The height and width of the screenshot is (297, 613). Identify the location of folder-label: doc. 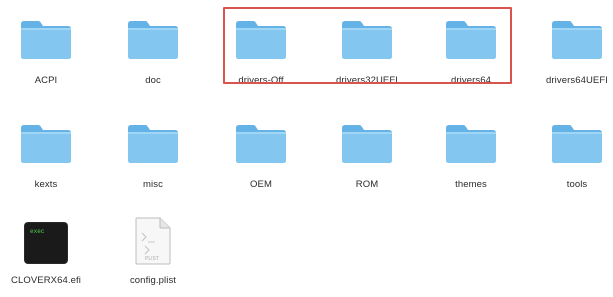
(153, 80).